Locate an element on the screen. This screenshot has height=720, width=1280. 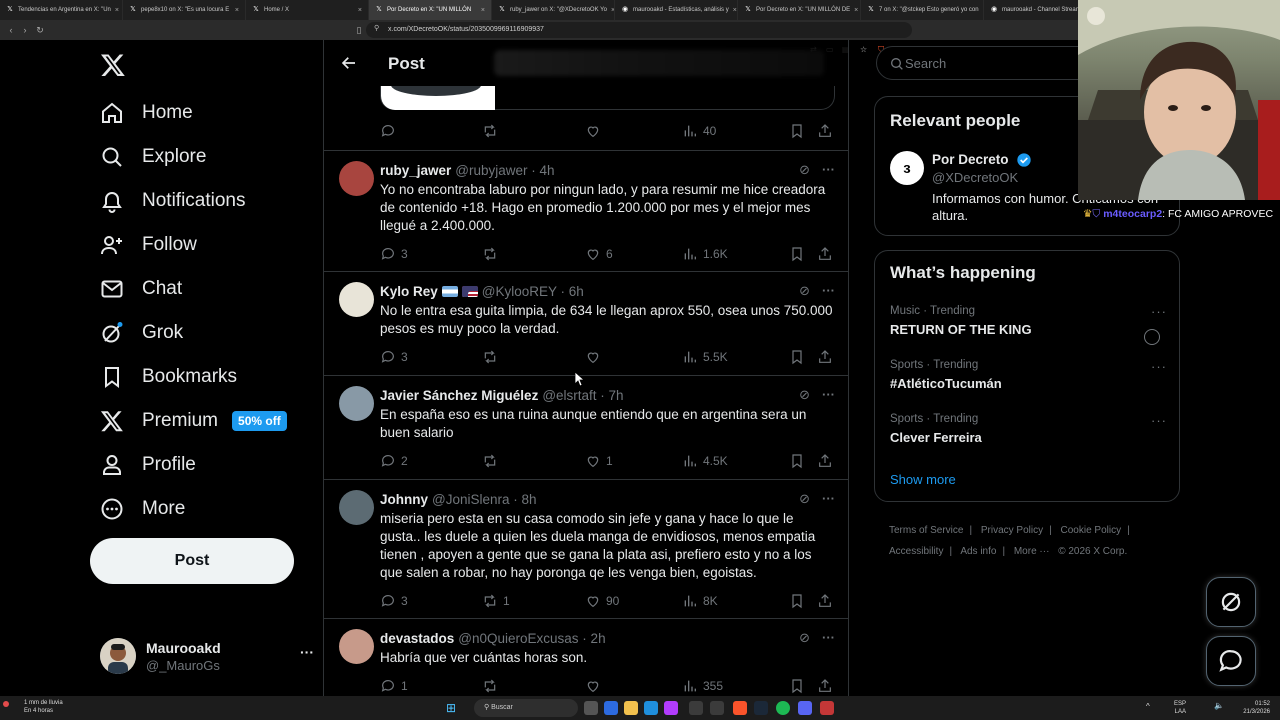
nav-item-profile: Profile is located at coordinates (148, 465).